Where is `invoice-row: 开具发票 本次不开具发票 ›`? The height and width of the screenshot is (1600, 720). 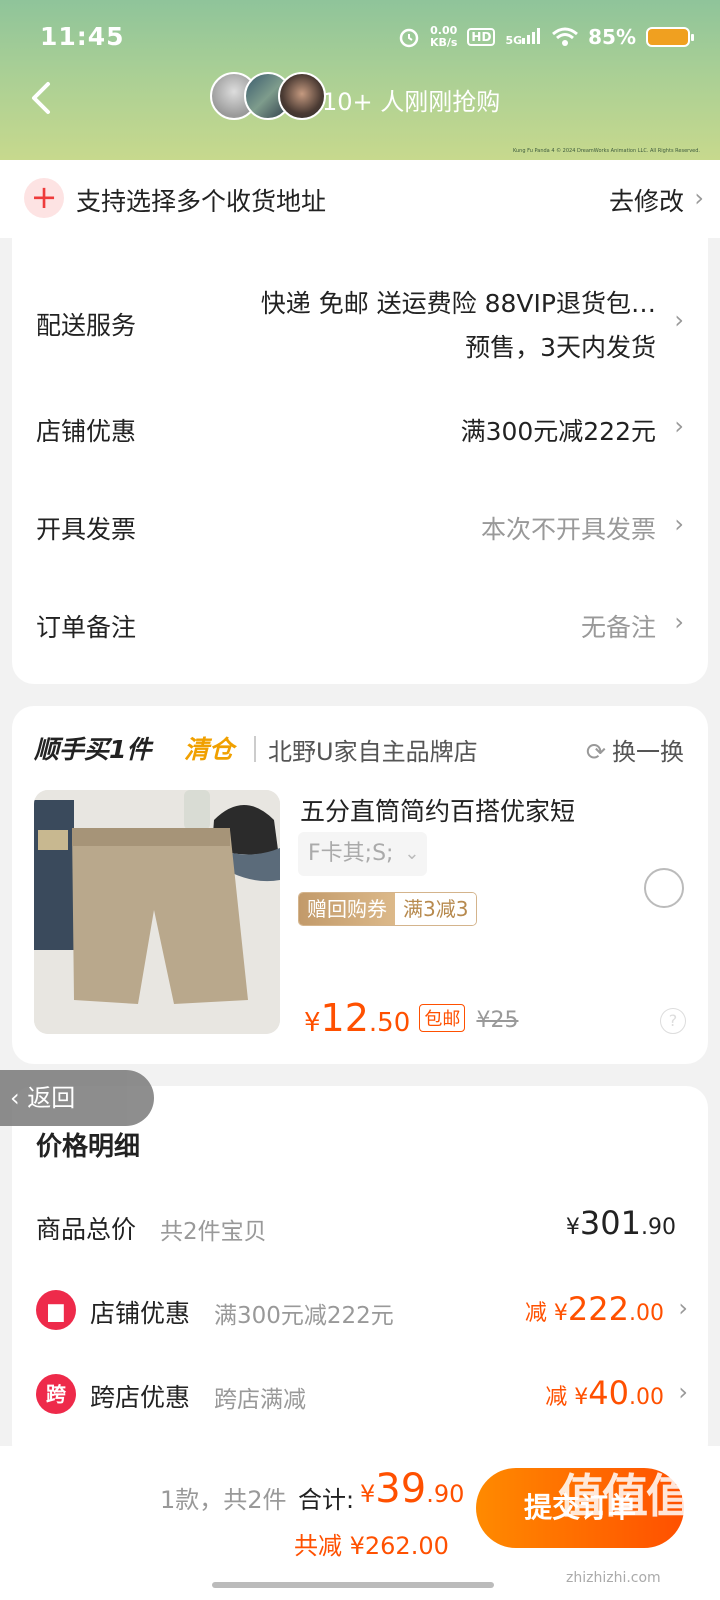 invoice-row: 开具发票 本次不开具发票 › is located at coordinates (360, 531).